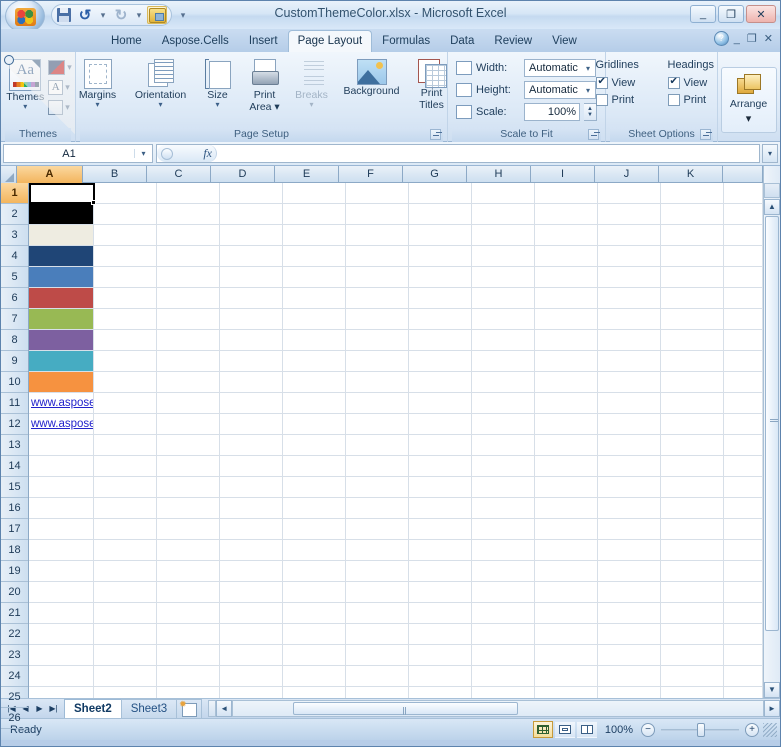 This screenshot has width=781, height=747. Describe the element at coordinates (458, 153) in the screenshot. I see `formula-input-area: fx` at that location.